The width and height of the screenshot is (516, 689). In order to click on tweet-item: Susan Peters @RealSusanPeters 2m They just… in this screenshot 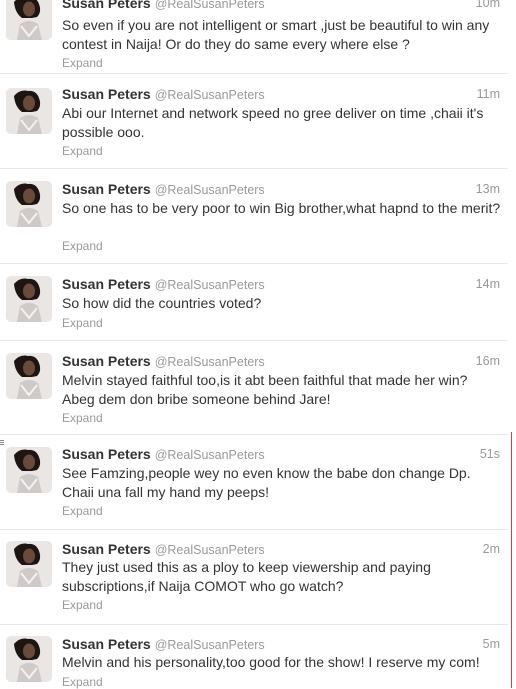, I will do `click(254, 577)`.